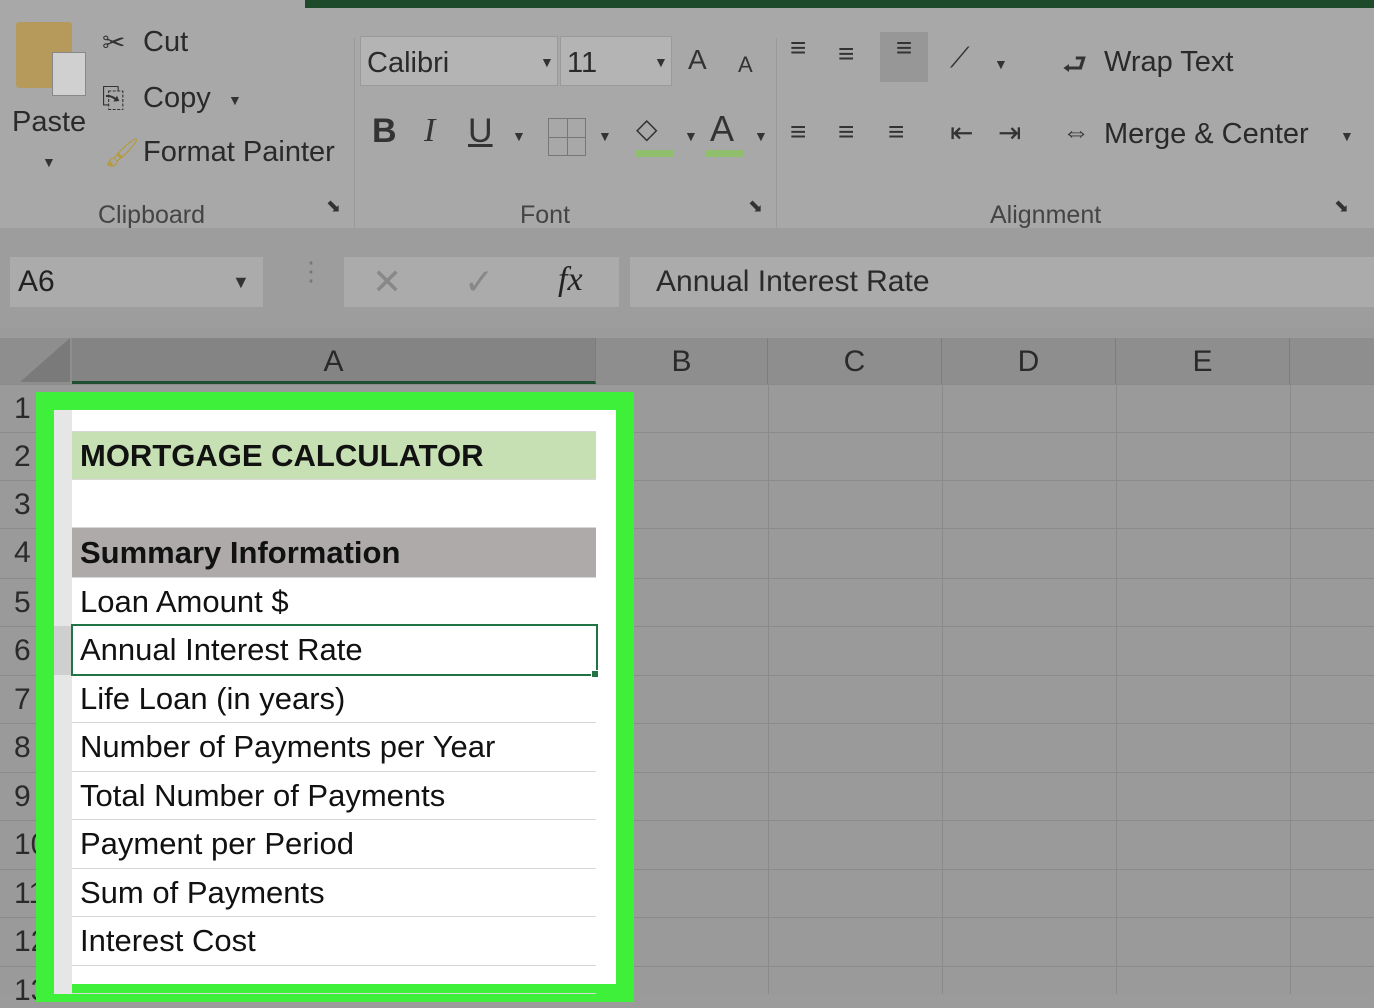 The height and width of the screenshot is (1008, 1374). Describe the element at coordinates (545, 215) in the screenshot. I see `font-group-label: Font` at that location.